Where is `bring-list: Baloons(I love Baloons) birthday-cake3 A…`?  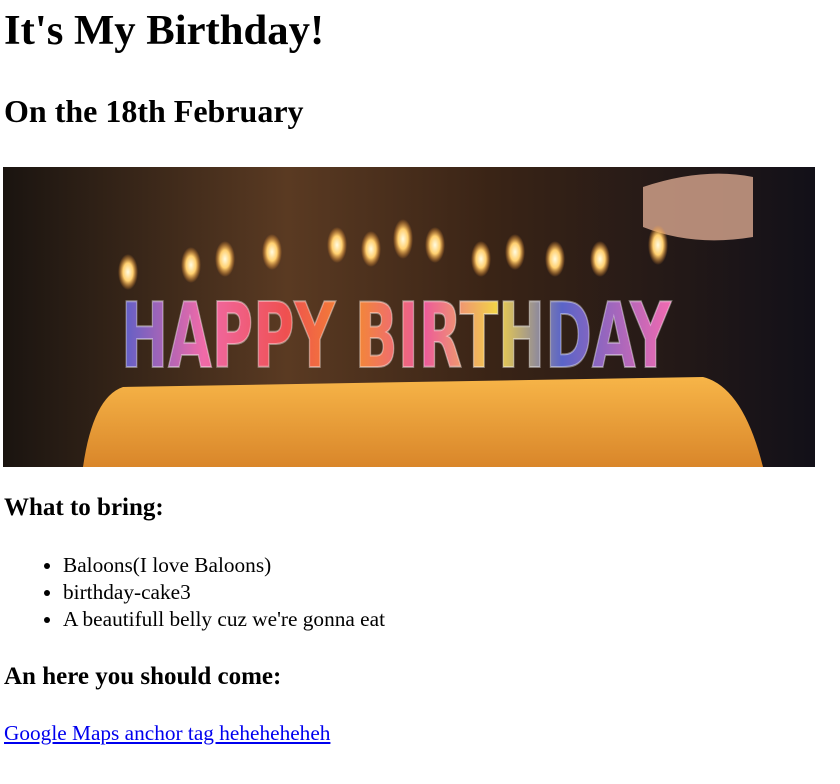
bring-list: Baloons(I love Baloons) birthday-cake3 A… is located at coordinates (420, 592).